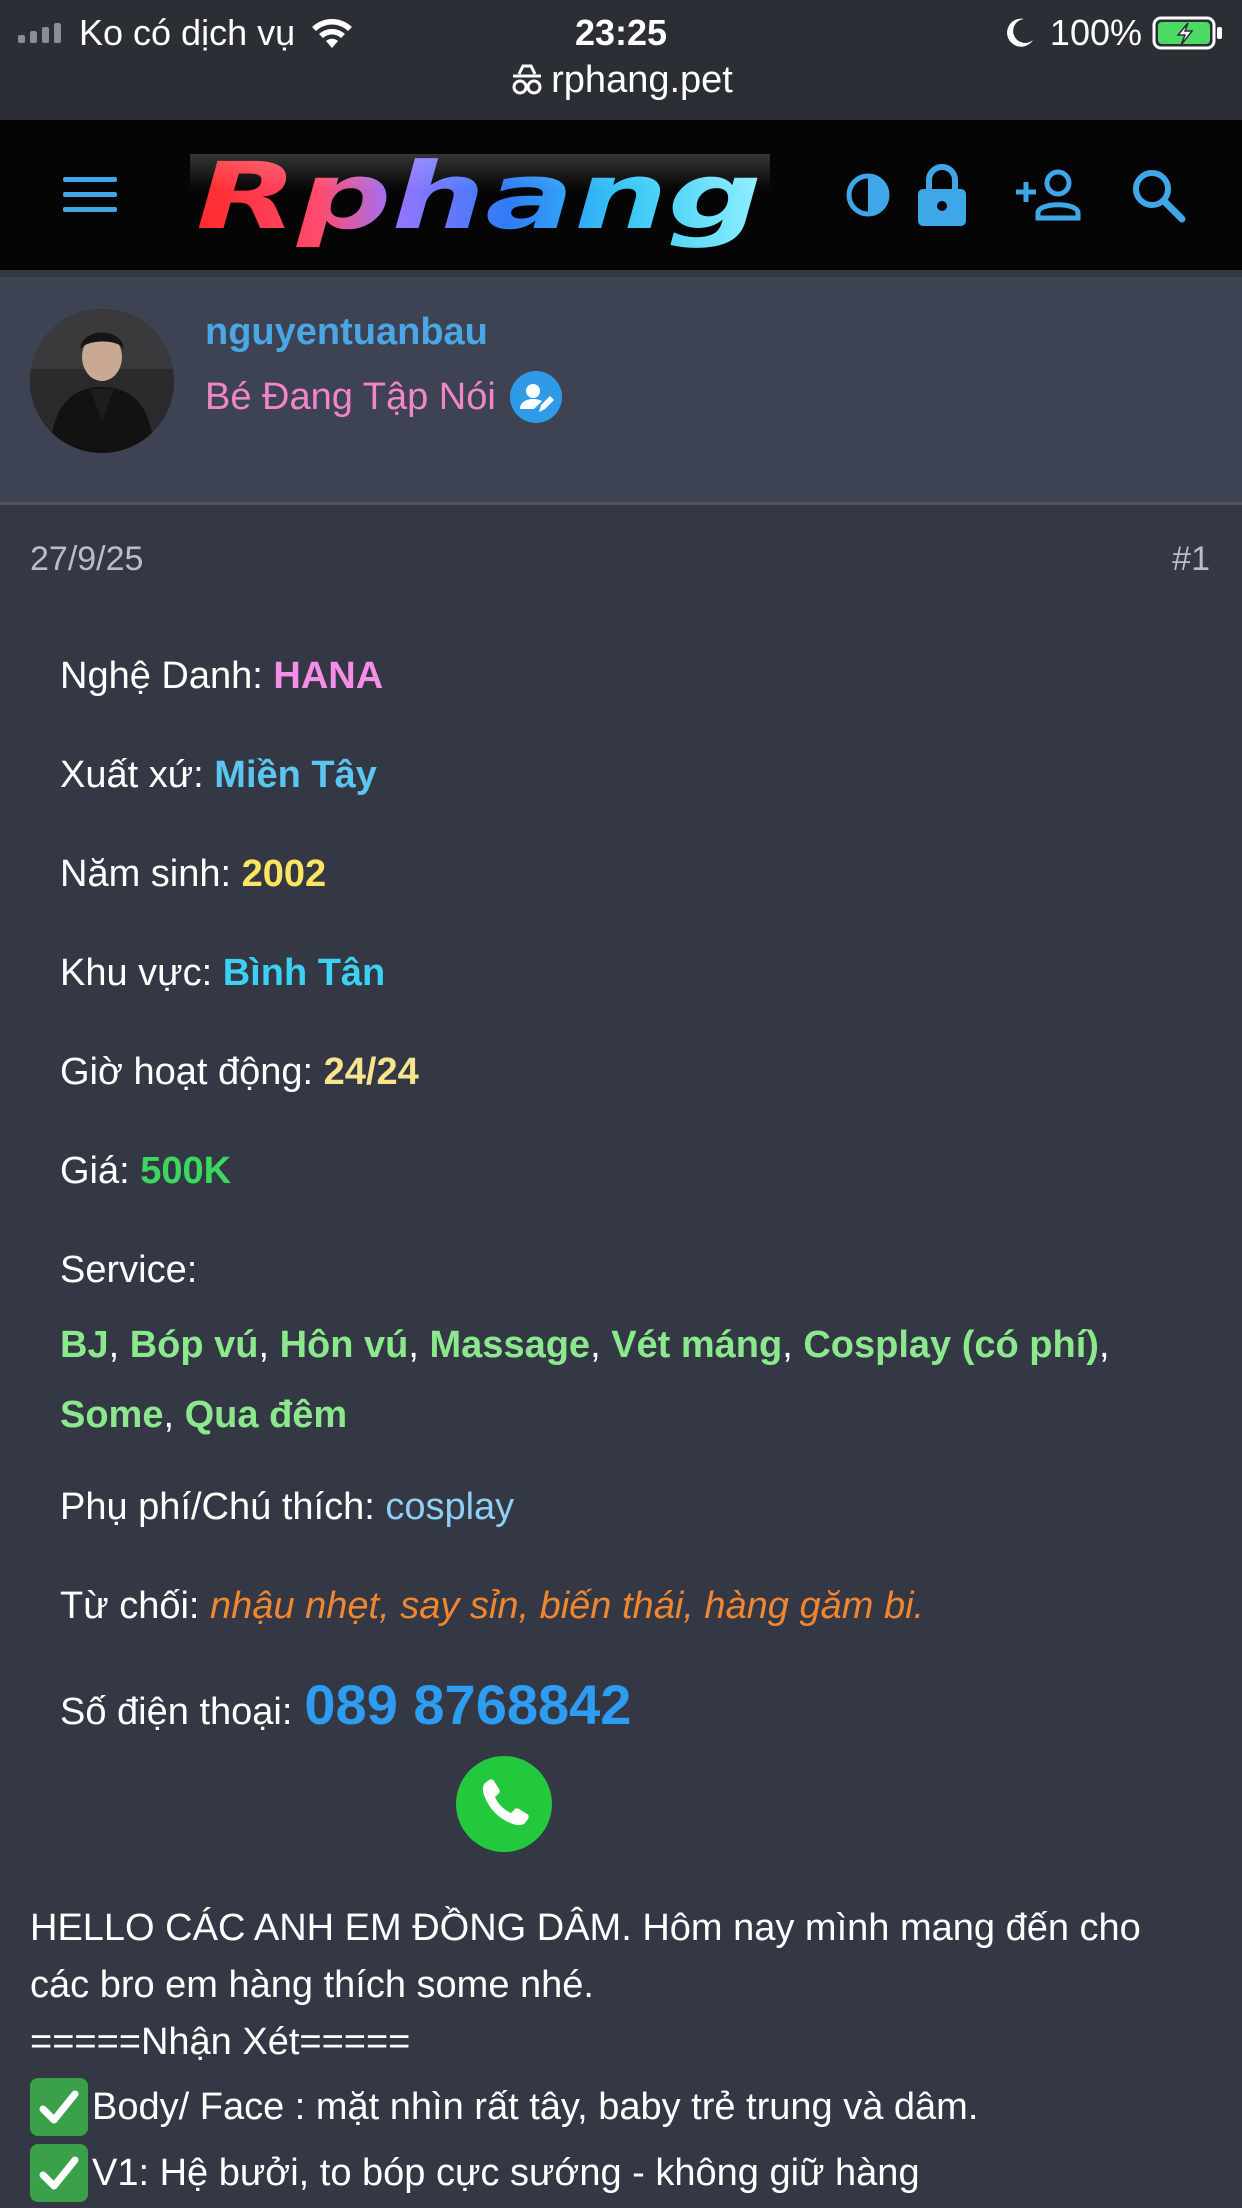  Describe the element at coordinates (284, 874) in the screenshot. I see `field-value: 2002` at that location.